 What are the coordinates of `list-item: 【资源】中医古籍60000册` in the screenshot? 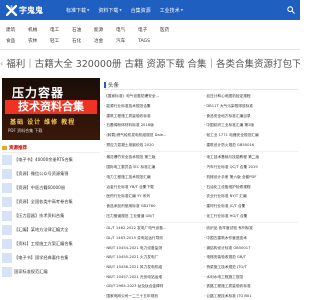 It's located at (51, 188).